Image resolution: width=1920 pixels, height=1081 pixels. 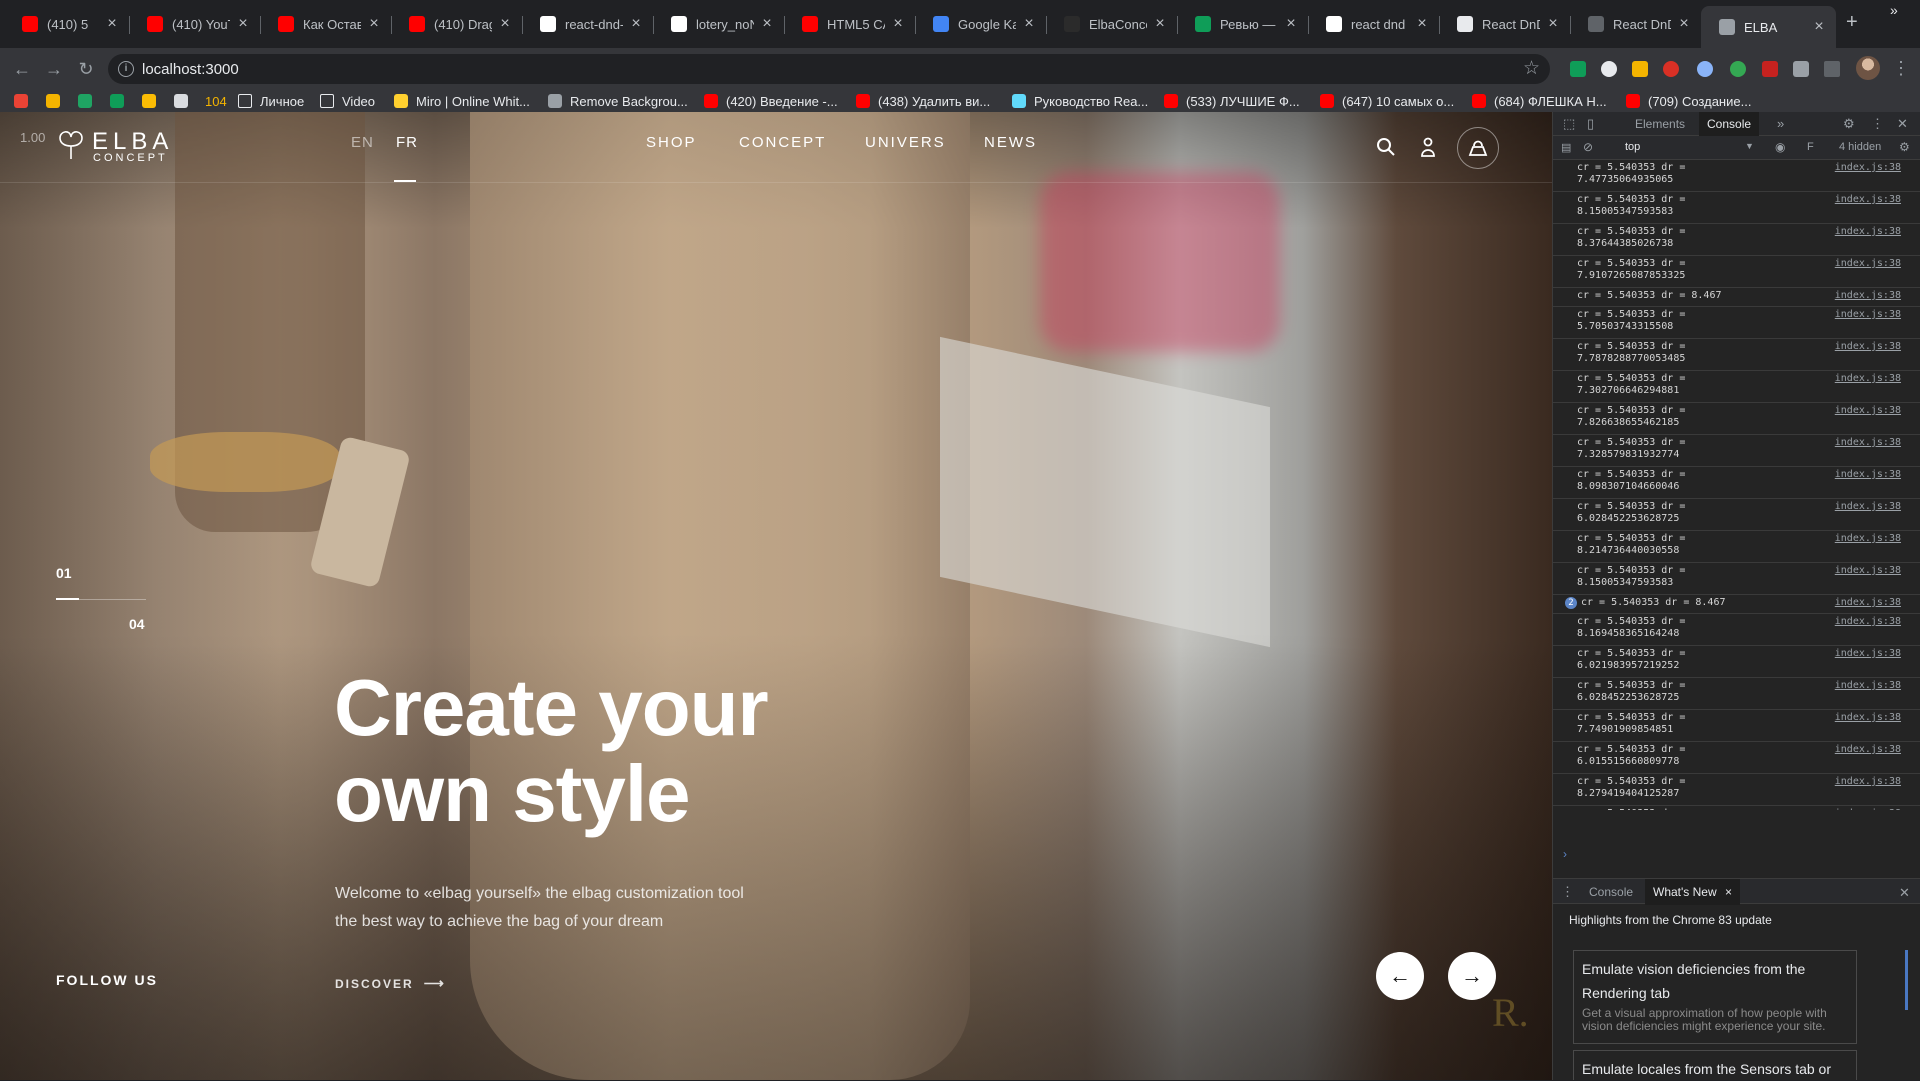 I want to click on bookmark-star-icon: ☆, so click(x=1531, y=68).